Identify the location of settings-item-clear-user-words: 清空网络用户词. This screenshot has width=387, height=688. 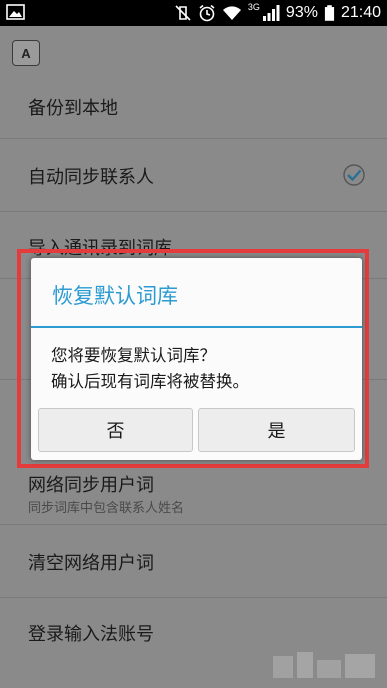
(193, 561).